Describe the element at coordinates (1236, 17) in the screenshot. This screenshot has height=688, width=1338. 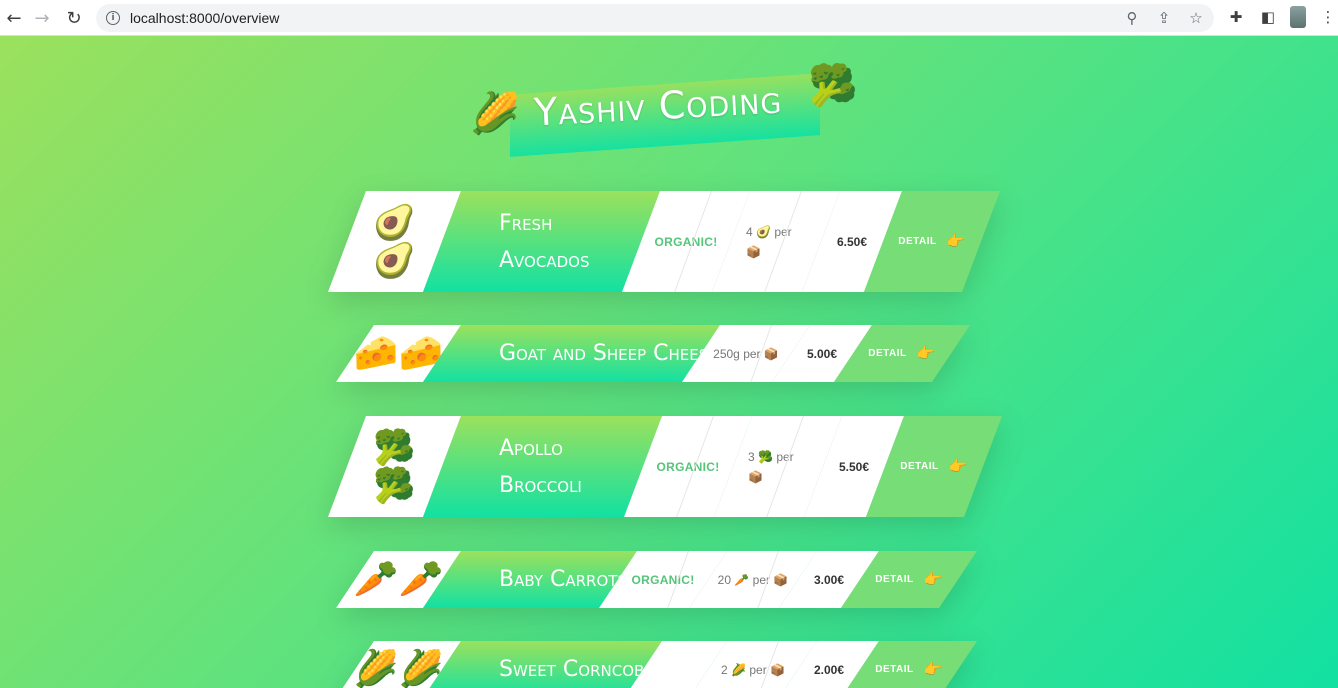
I see `extensions-icon: ✚` at that location.